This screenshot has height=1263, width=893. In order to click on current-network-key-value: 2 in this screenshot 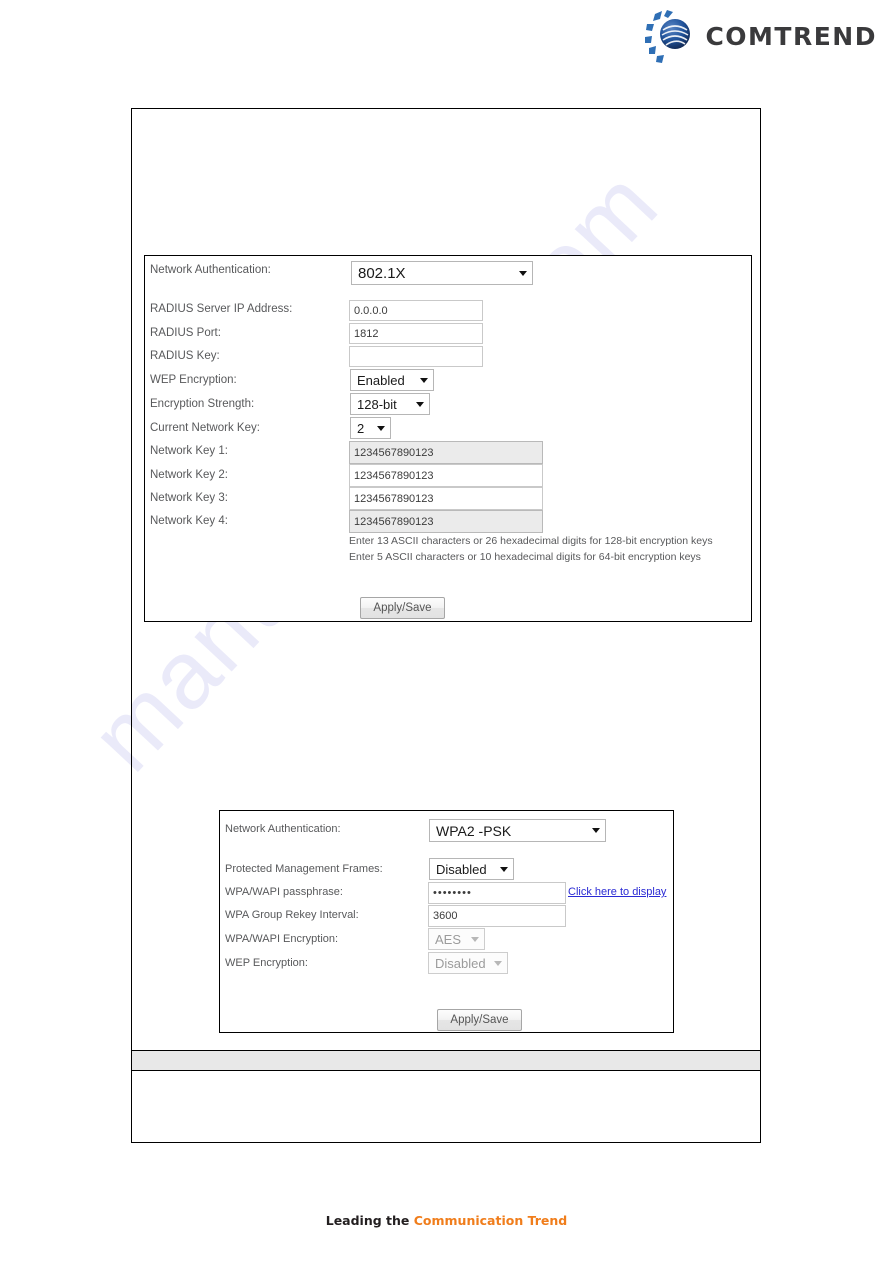, I will do `click(361, 428)`.